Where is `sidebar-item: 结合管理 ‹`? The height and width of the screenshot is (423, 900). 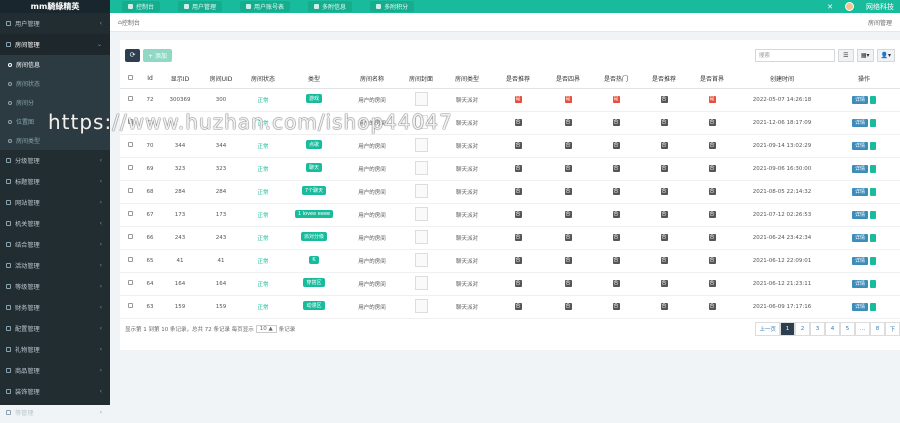 sidebar-item: 结合管理 ‹ is located at coordinates (55, 244).